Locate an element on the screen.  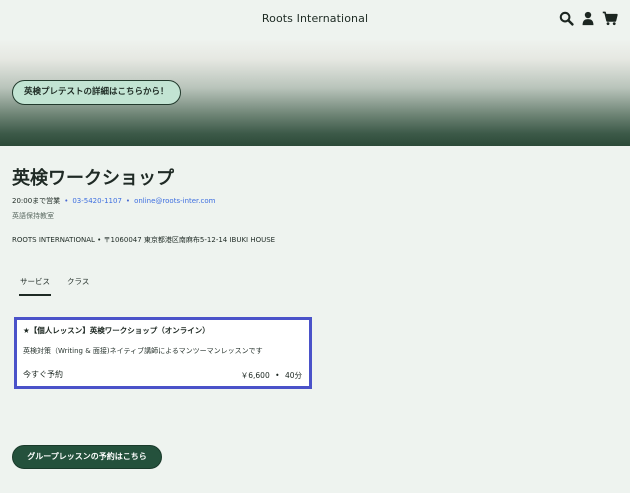
cart-icon is located at coordinates (610, 19).